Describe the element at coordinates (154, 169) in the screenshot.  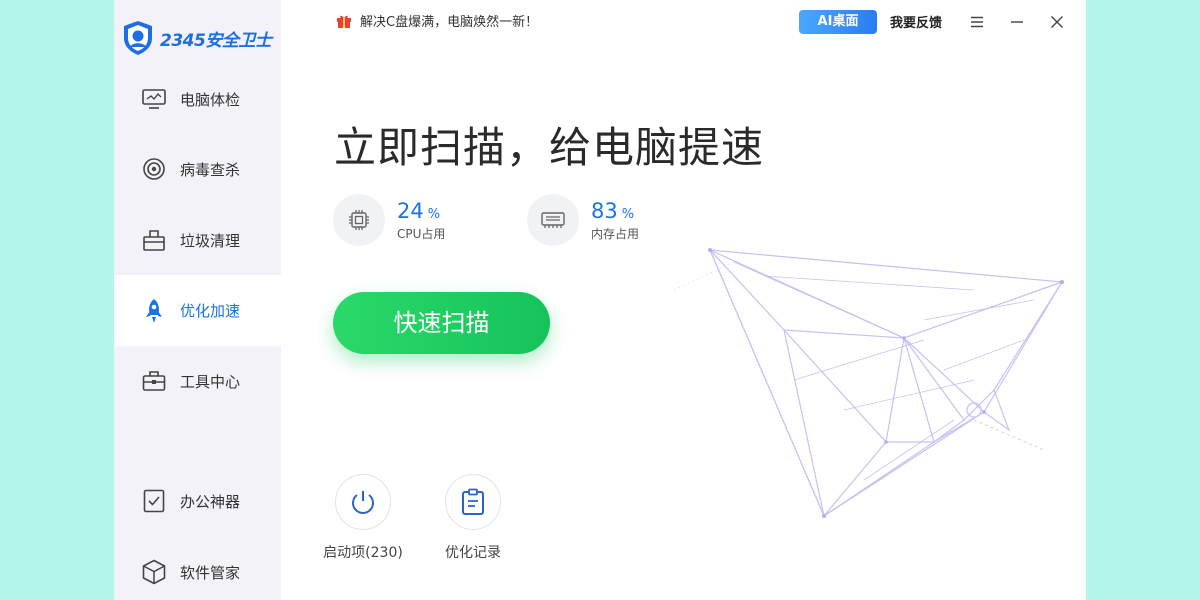
I see `target-icon` at that location.